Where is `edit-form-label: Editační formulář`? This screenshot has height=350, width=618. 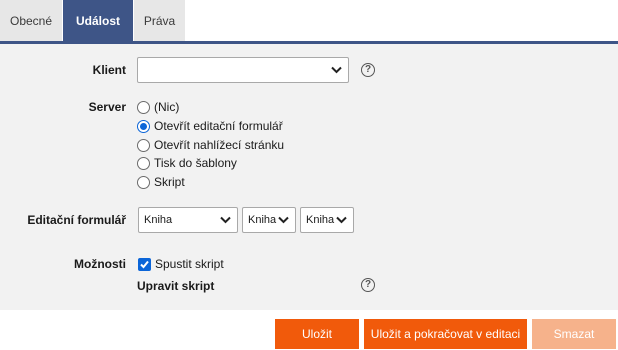
edit-form-label: Editační formulář is located at coordinates (76, 220).